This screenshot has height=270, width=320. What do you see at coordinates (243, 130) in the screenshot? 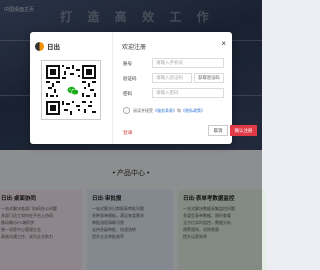
I see `confirm-register-button: 确认注册` at bounding box center [243, 130].